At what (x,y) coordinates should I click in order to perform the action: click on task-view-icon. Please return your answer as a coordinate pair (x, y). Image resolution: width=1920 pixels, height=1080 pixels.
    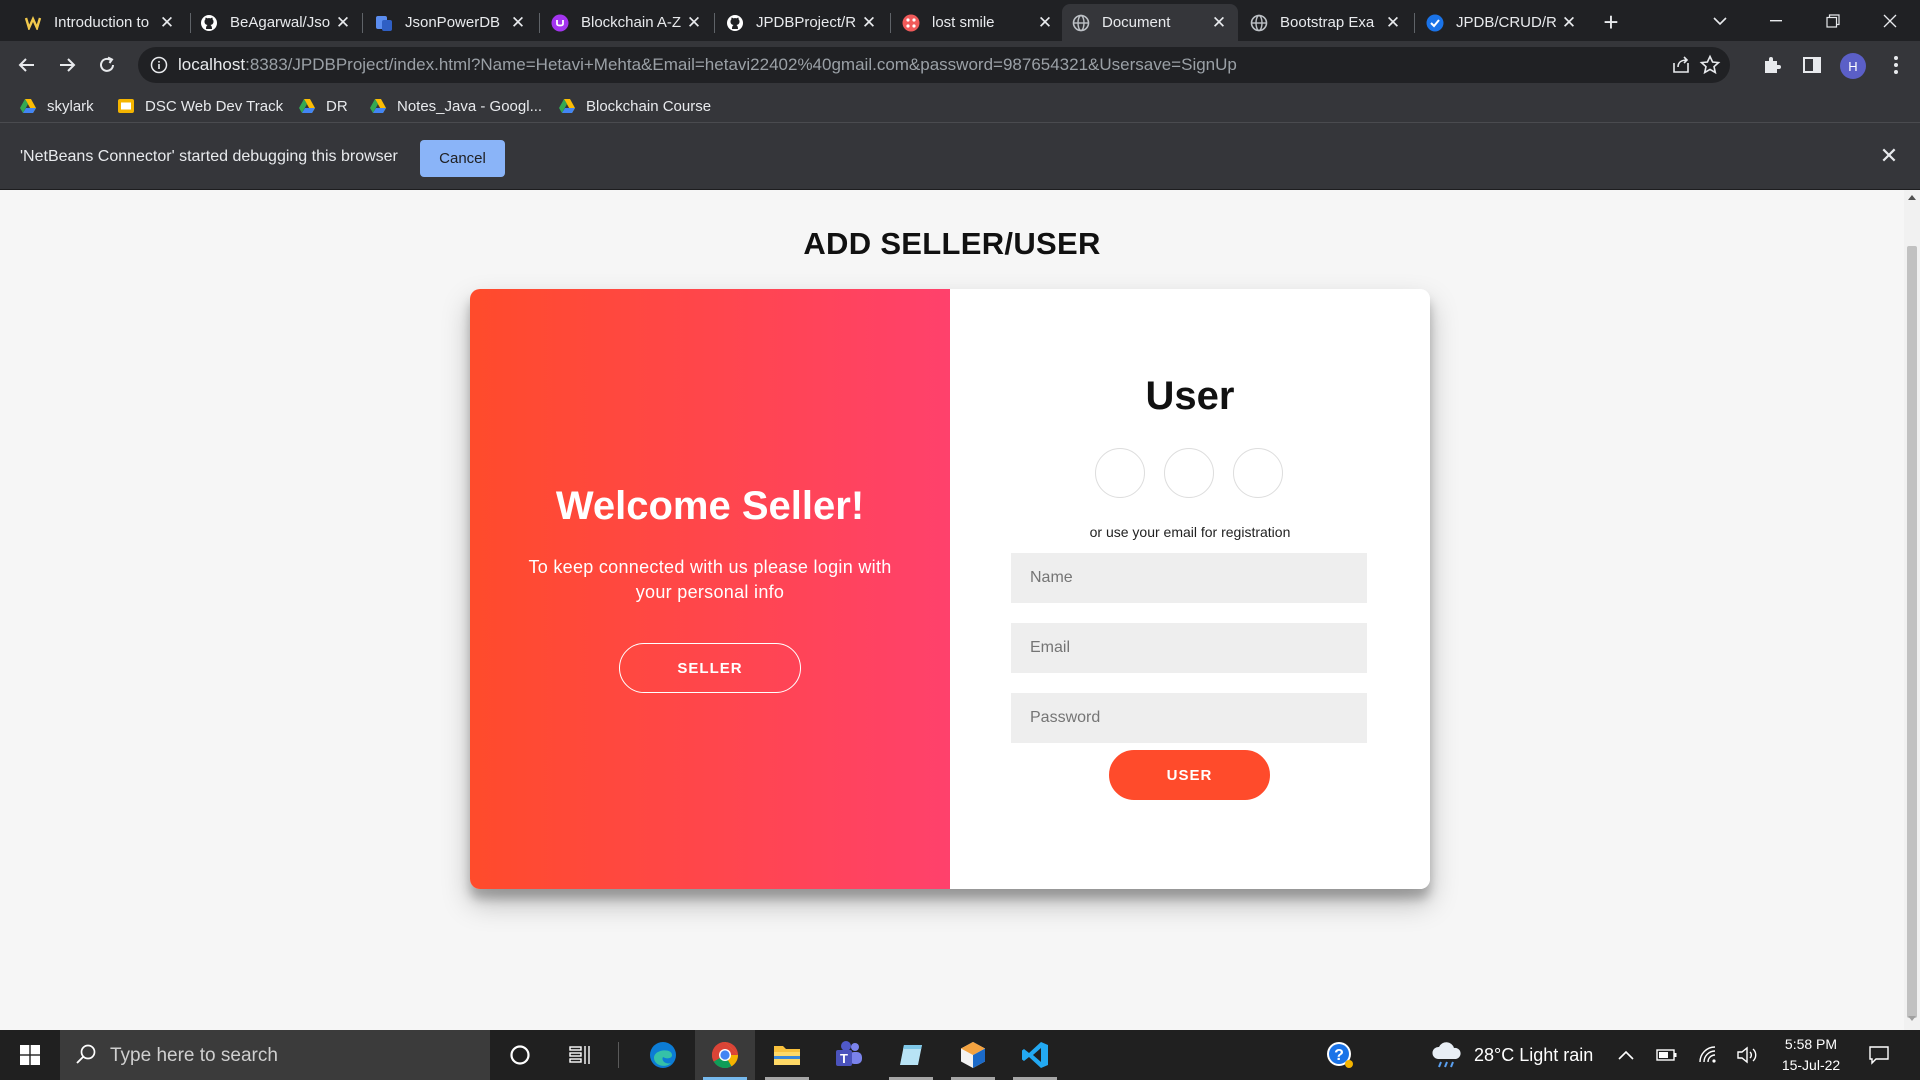
    Looking at the image, I should click on (579, 1055).